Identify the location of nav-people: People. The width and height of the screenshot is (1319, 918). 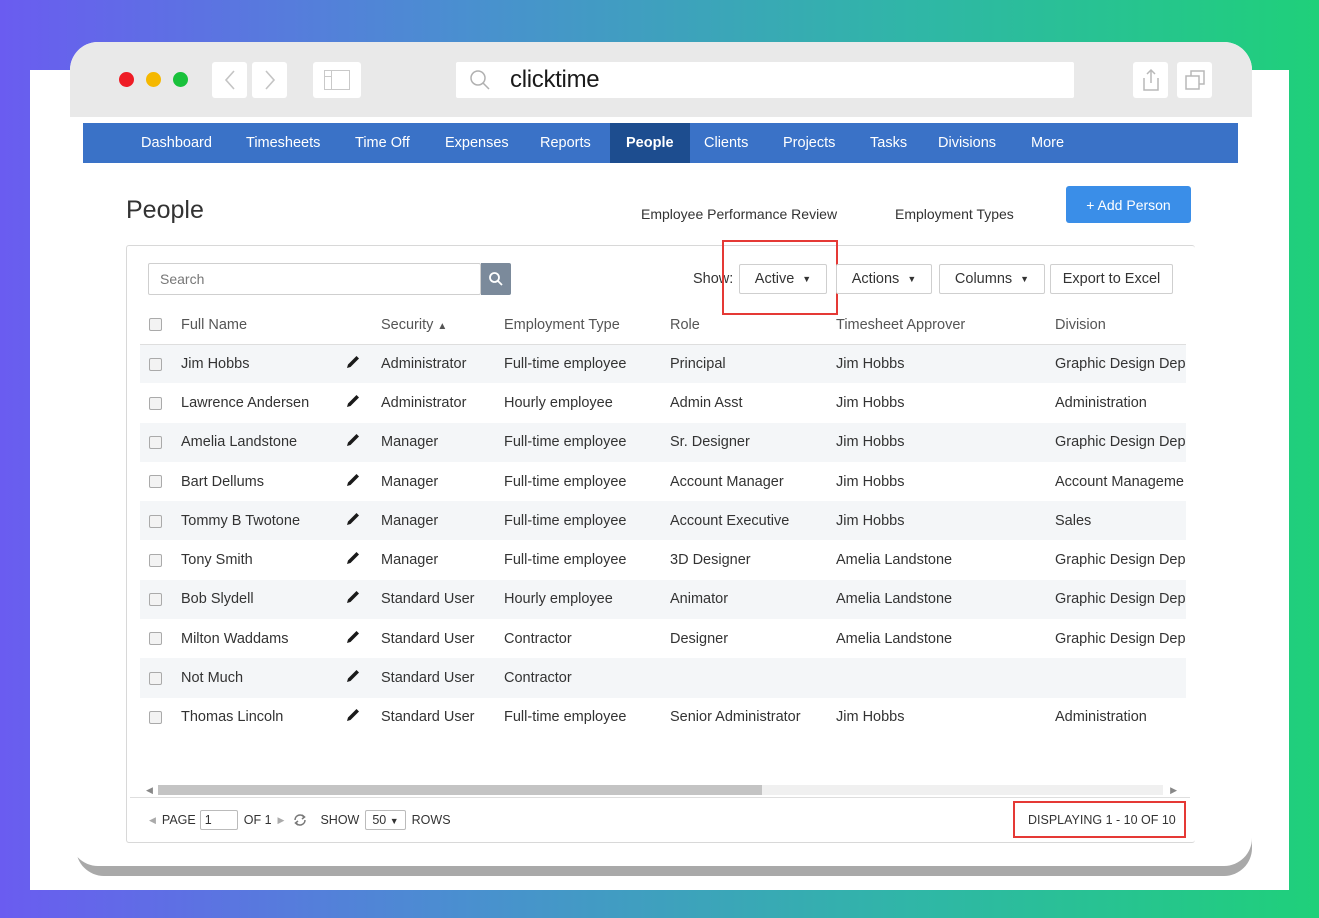
(650, 143).